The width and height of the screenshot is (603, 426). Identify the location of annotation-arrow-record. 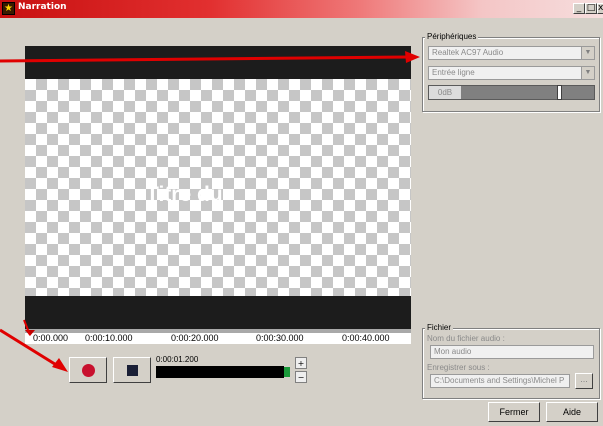
(34, 350).